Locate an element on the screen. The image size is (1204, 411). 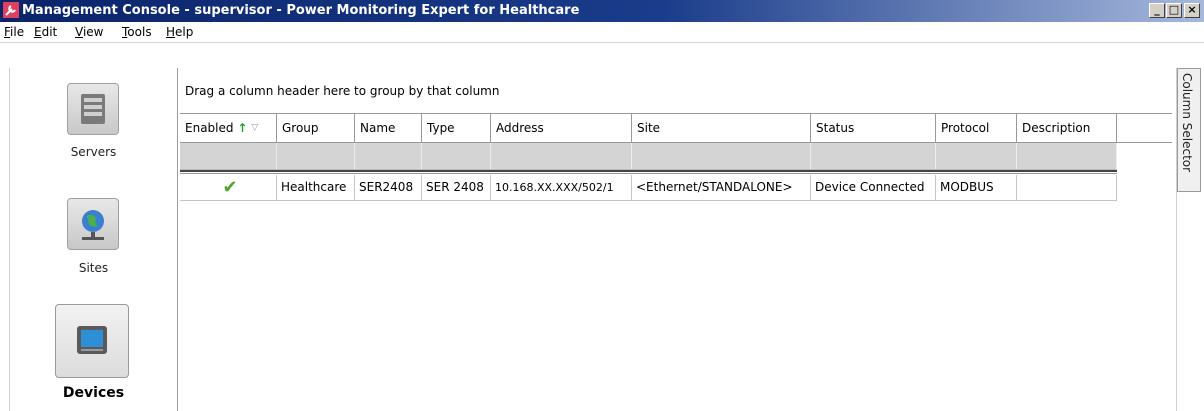
column-header-protocol: Protocol is located at coordinates (976, 128).